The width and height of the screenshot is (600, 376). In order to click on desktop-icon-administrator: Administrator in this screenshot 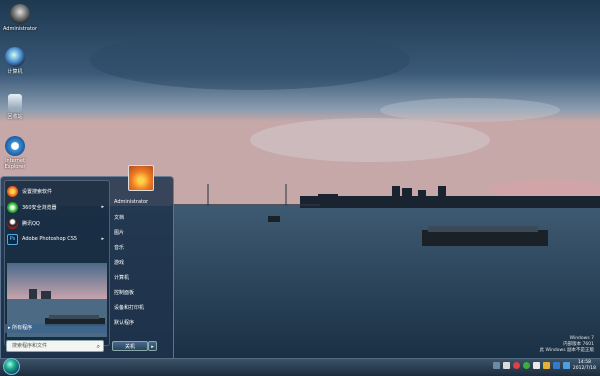, I will do `click(20, 18)`.